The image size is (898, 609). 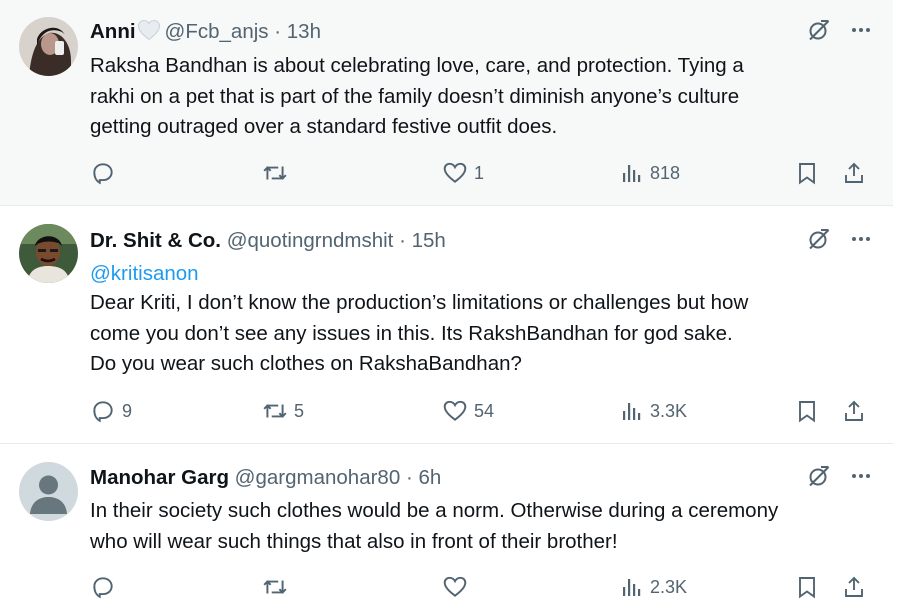 I want to click on tweet-header: Anni @Fcb_anjs · 13h, so click(x=205, y=32).